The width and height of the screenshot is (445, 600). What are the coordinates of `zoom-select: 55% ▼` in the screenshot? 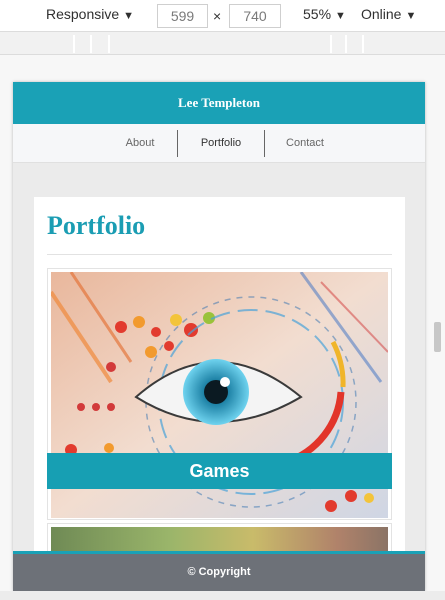 It's located at (324, 14).